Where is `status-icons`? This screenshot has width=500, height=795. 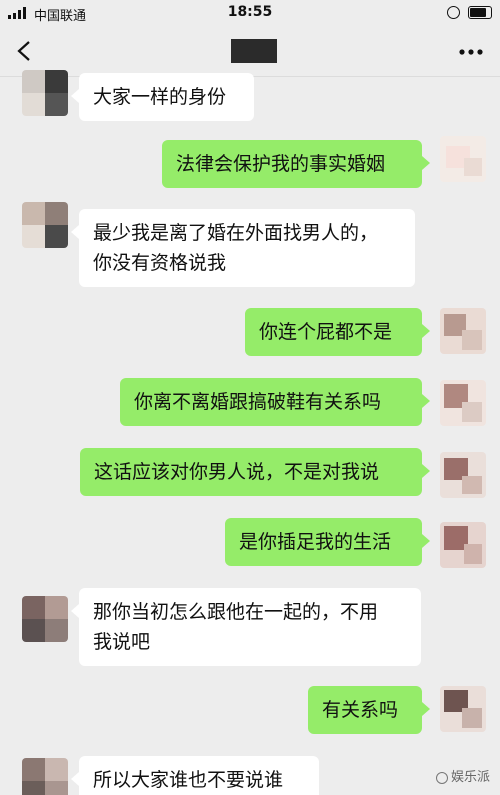 status-icons is located at coordinates (469, 12).